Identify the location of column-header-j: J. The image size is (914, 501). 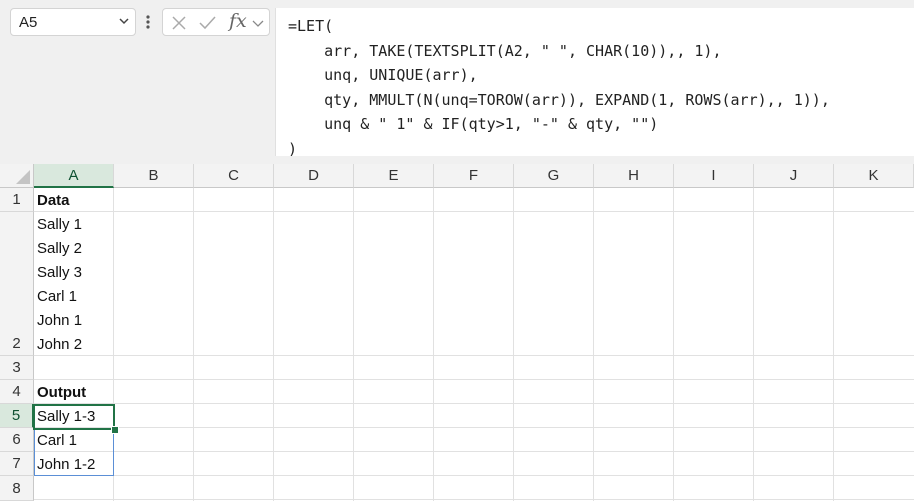
(794, 176).